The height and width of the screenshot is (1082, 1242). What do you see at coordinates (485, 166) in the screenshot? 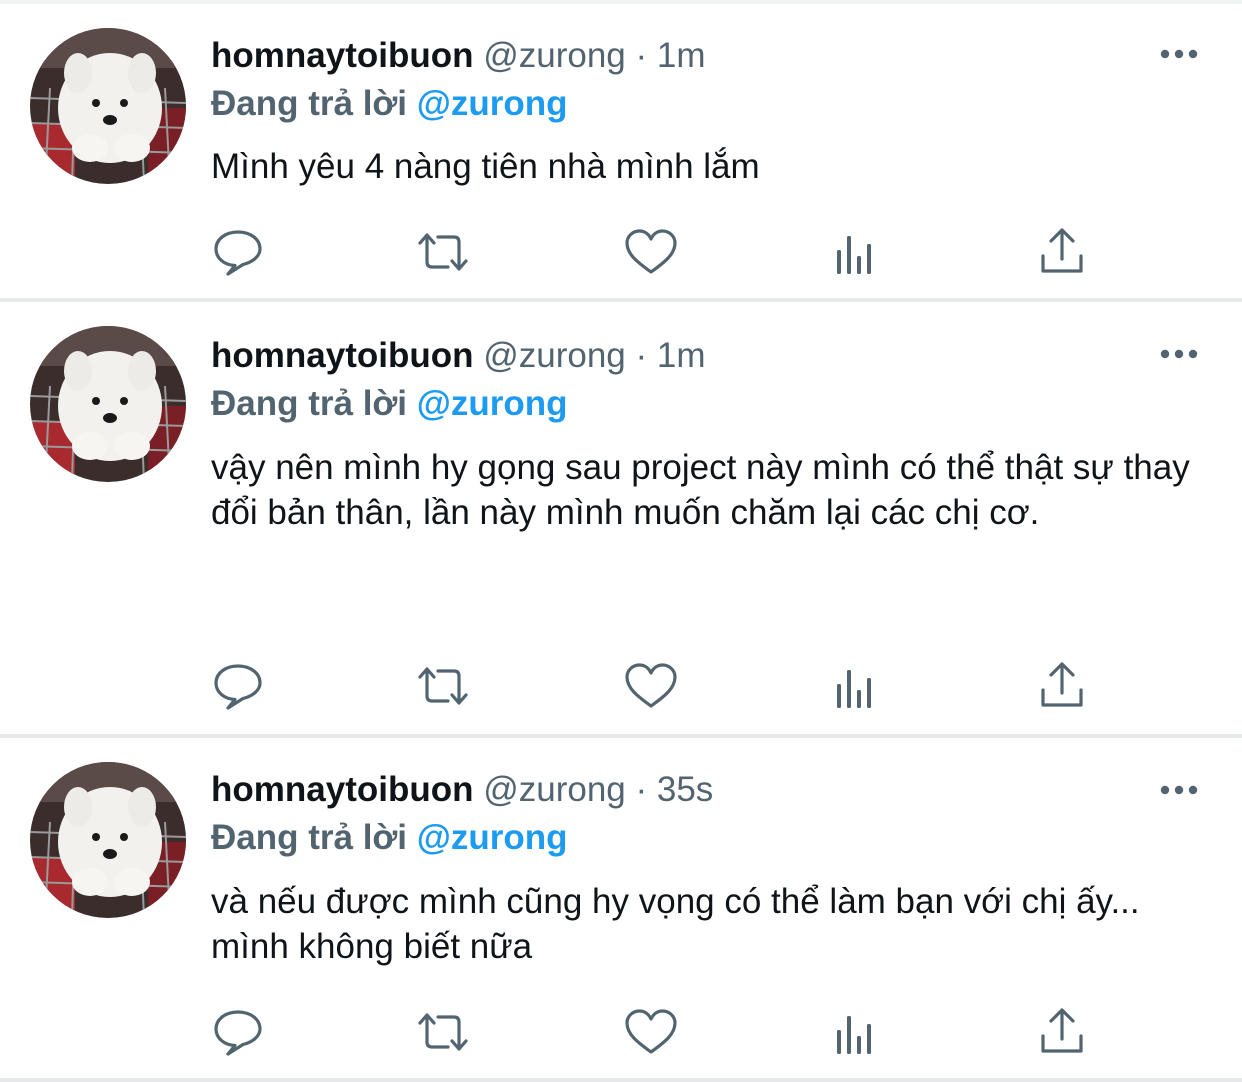
I see `tweet-text: Mình yêu 4 nàng tiên nhà mình lắm` at bounding box center [485, 166].